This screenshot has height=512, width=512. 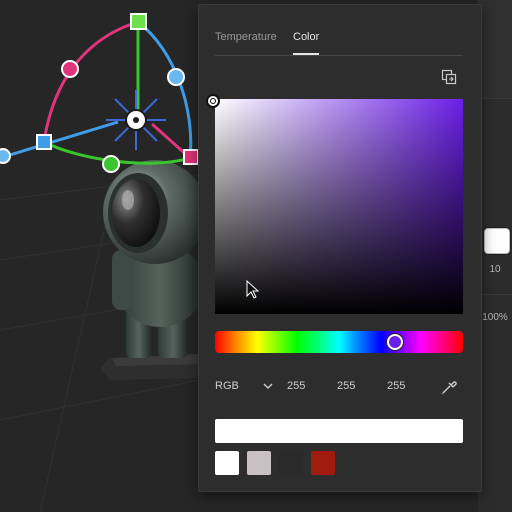 What do you see at coordinates (191, 157) in the screenshot?
I see `gizmo-z-handle` at bounding box center [191, 157].